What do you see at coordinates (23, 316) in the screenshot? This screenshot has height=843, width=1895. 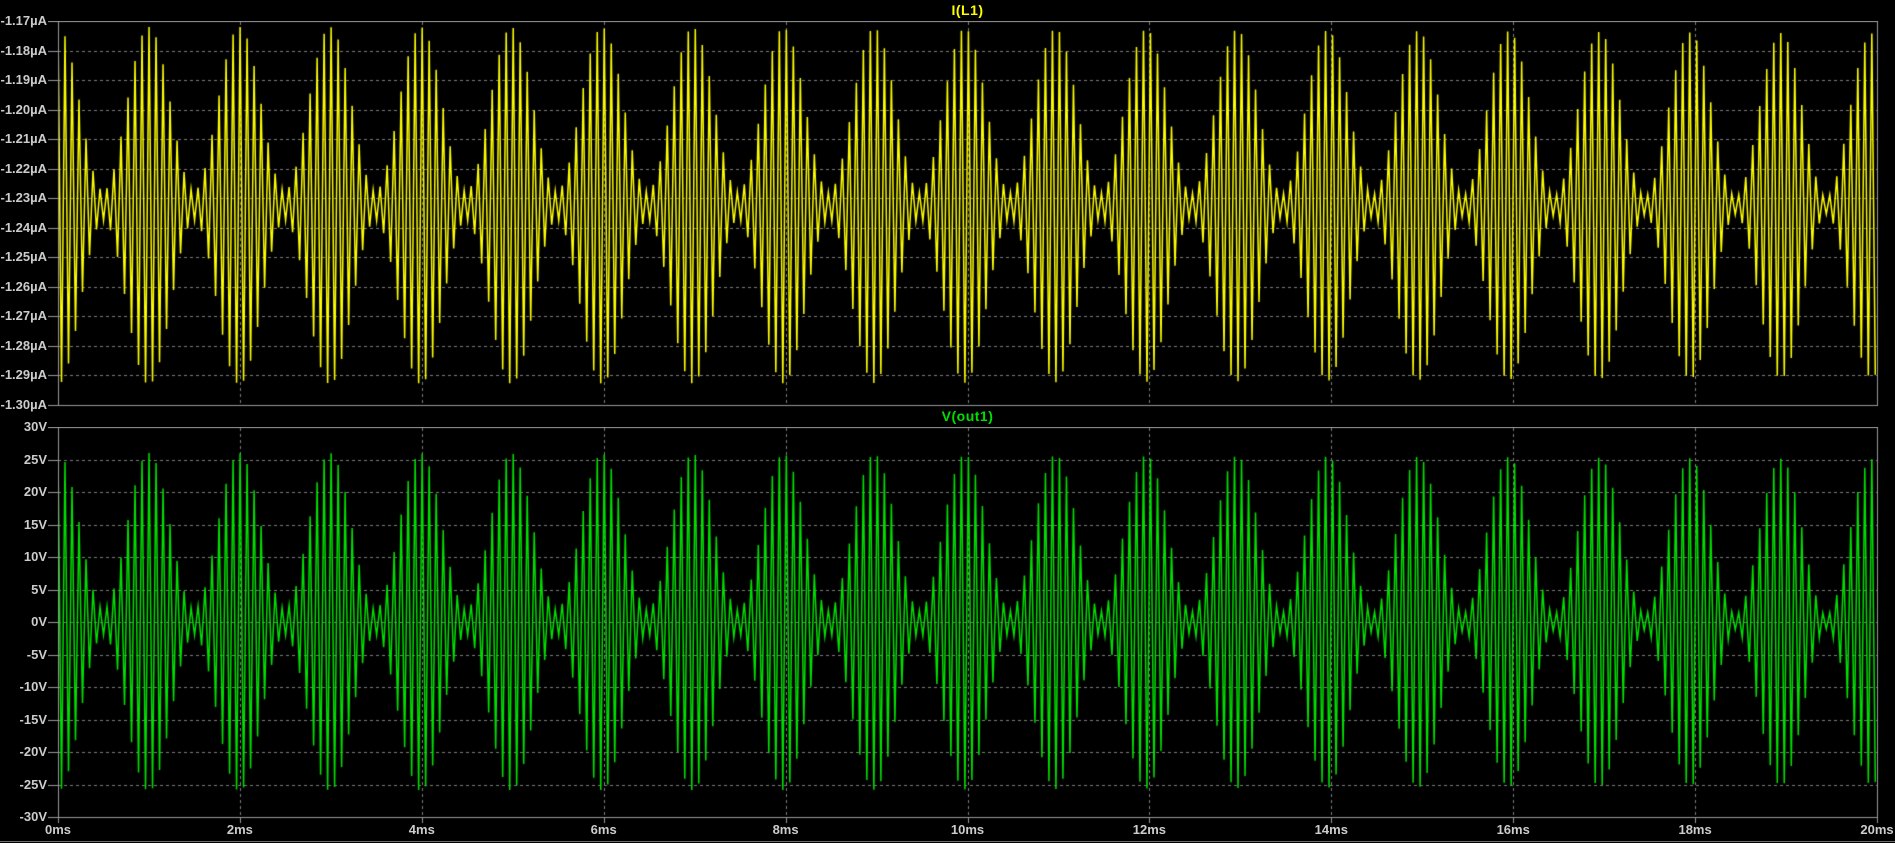 I see `y-tick-label: -1.27µA` at bounding box center [23, 316].